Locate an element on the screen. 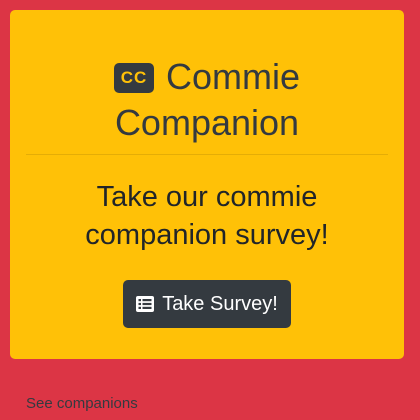 This screenshot has height=420, width=420. title-word-1: Commie is located at coordinates (232, 76).